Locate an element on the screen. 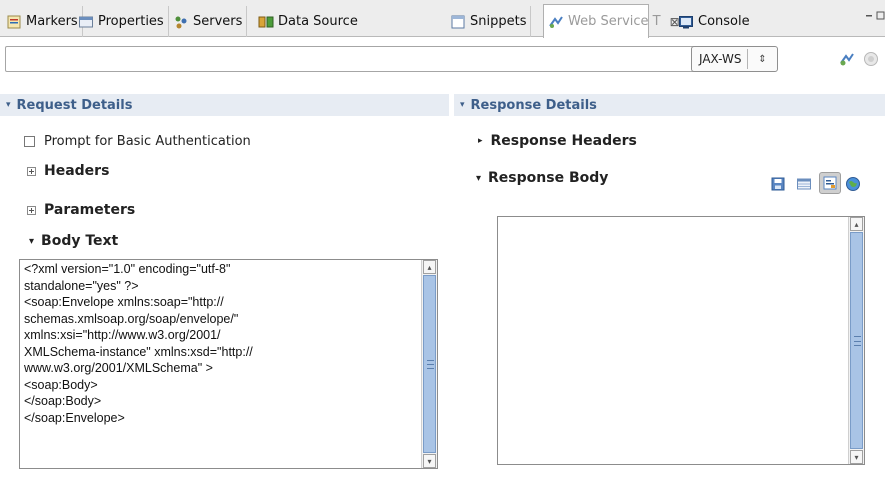 The width and height of the screenshot is (885, 479). tab-markers: Markers is located at coordinates (42, 21).